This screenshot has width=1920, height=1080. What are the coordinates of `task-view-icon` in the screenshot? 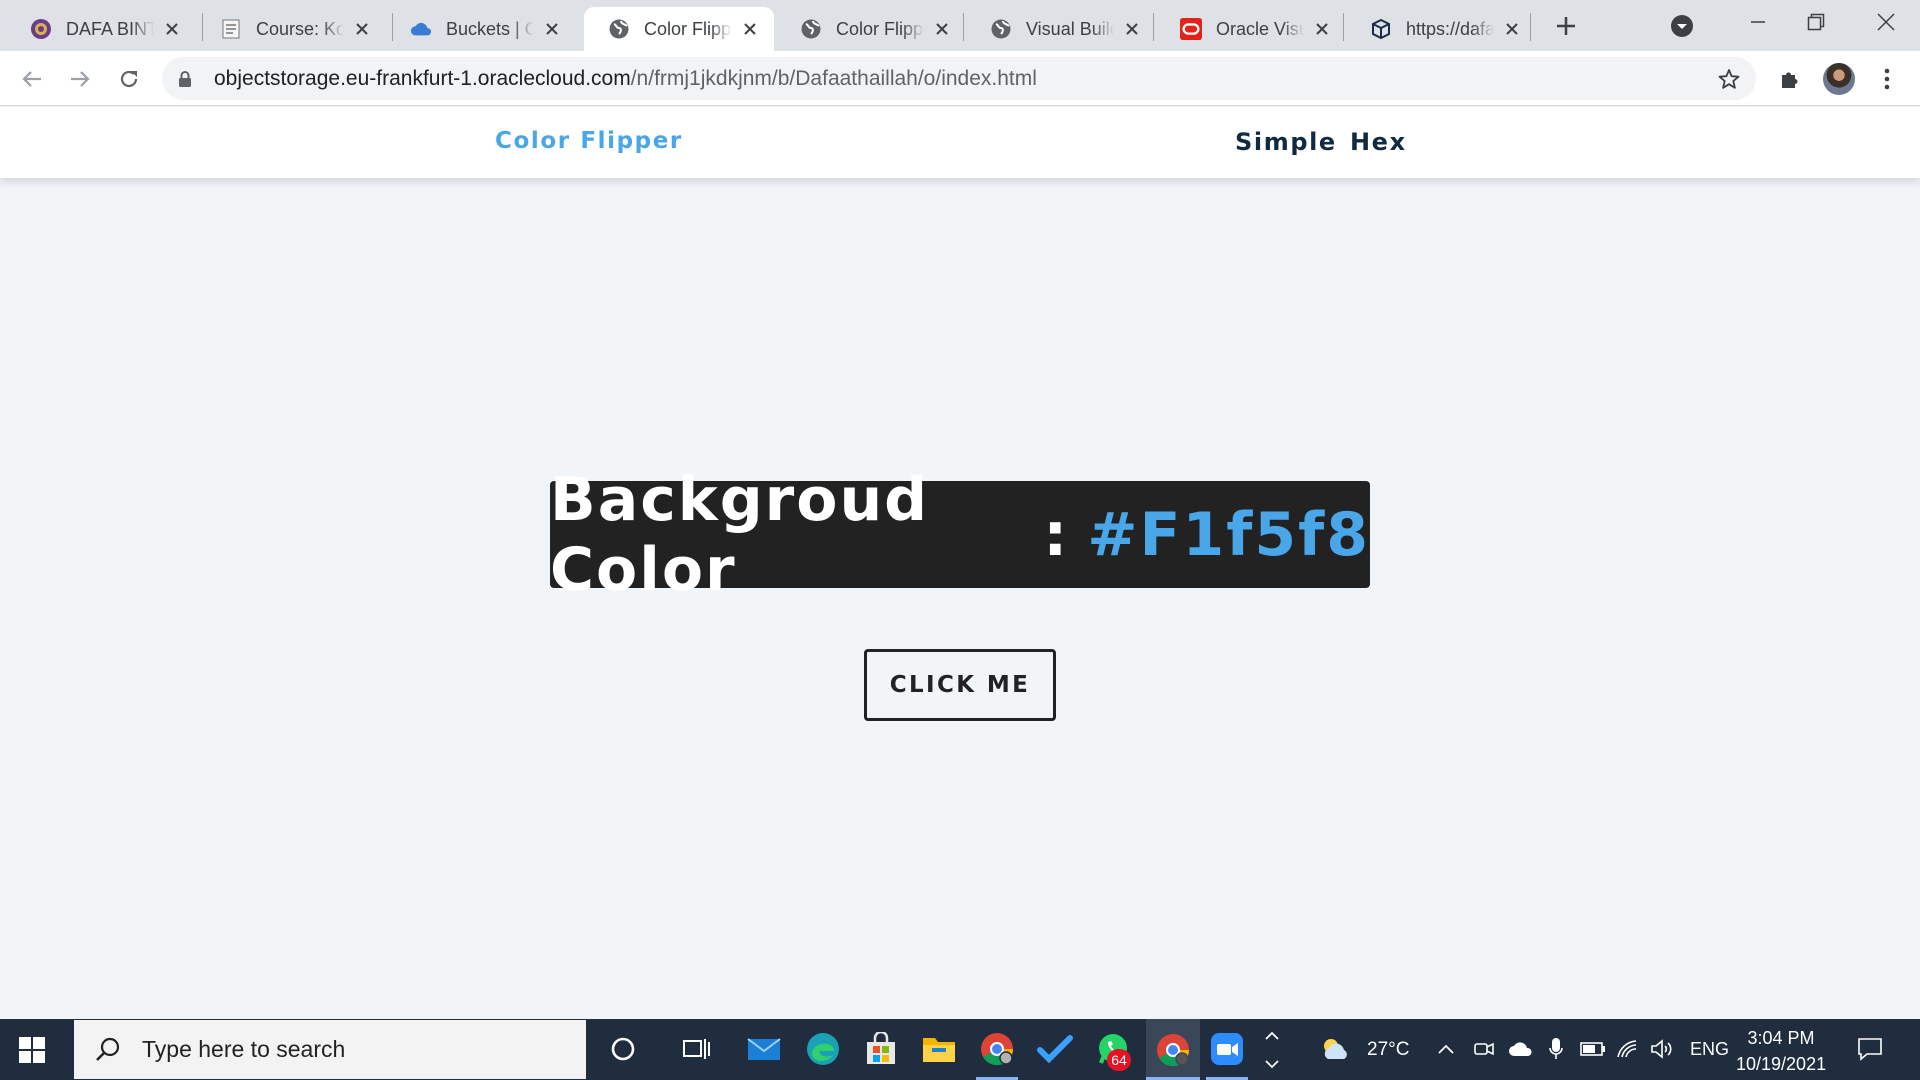 It's located at (696, 1049).